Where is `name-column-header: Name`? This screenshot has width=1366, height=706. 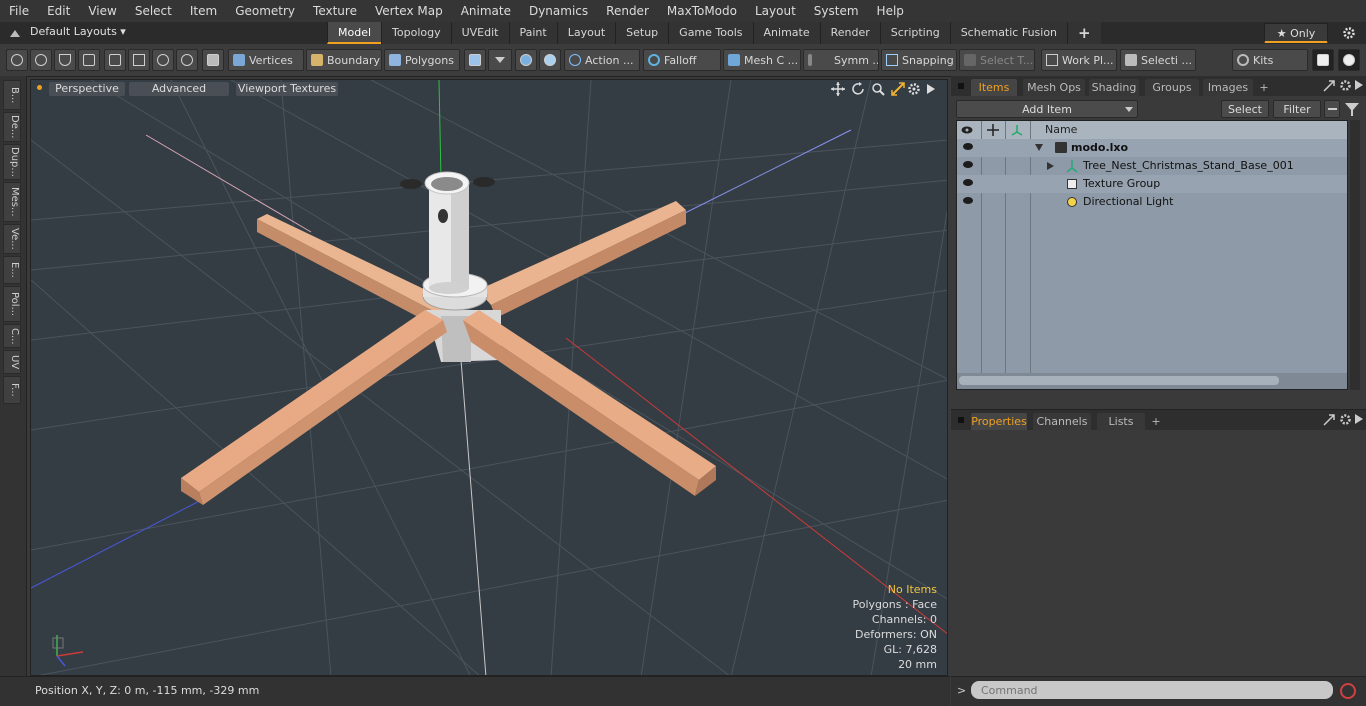
name-column-header: Name is located at coordinates (1061, 129).